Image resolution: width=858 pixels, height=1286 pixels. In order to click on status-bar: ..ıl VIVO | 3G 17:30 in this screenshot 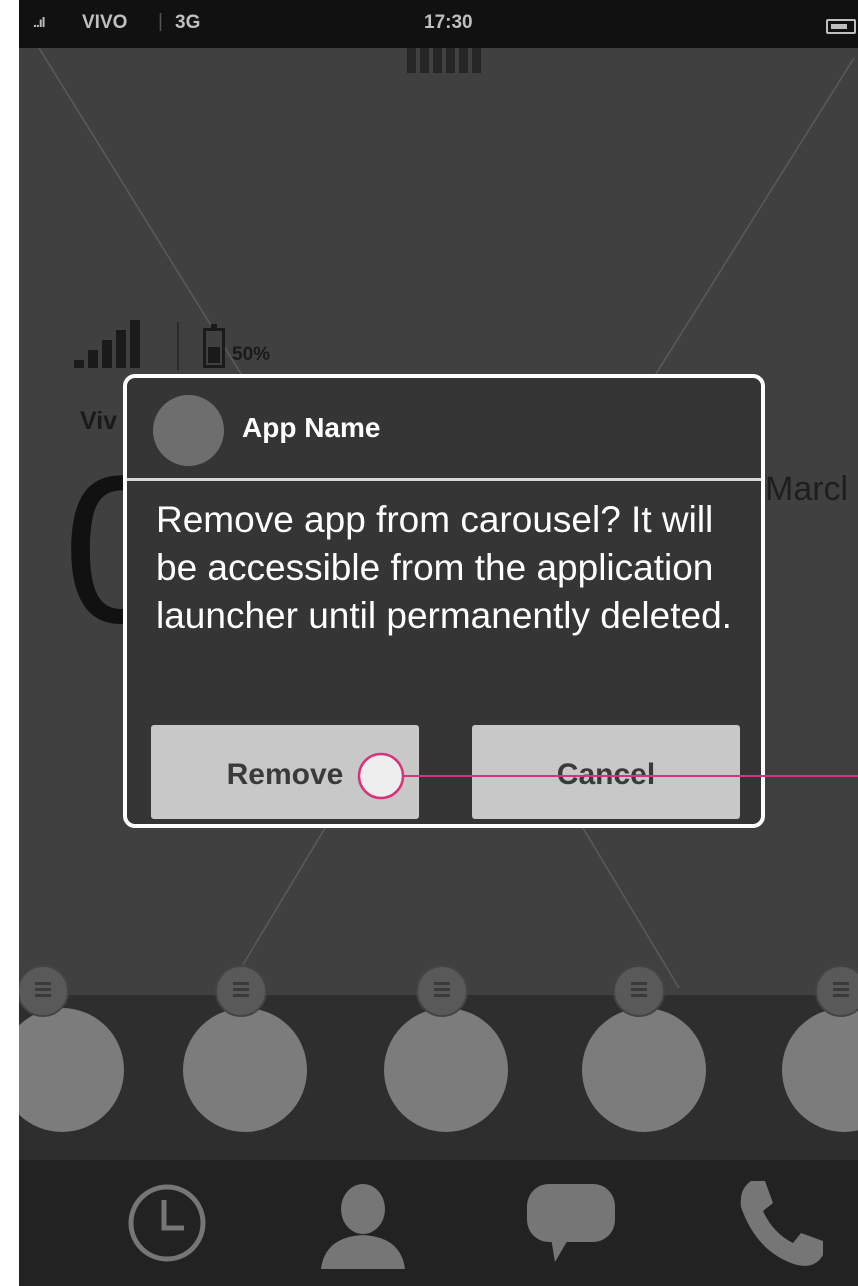, I will do `click(438, 24)`.